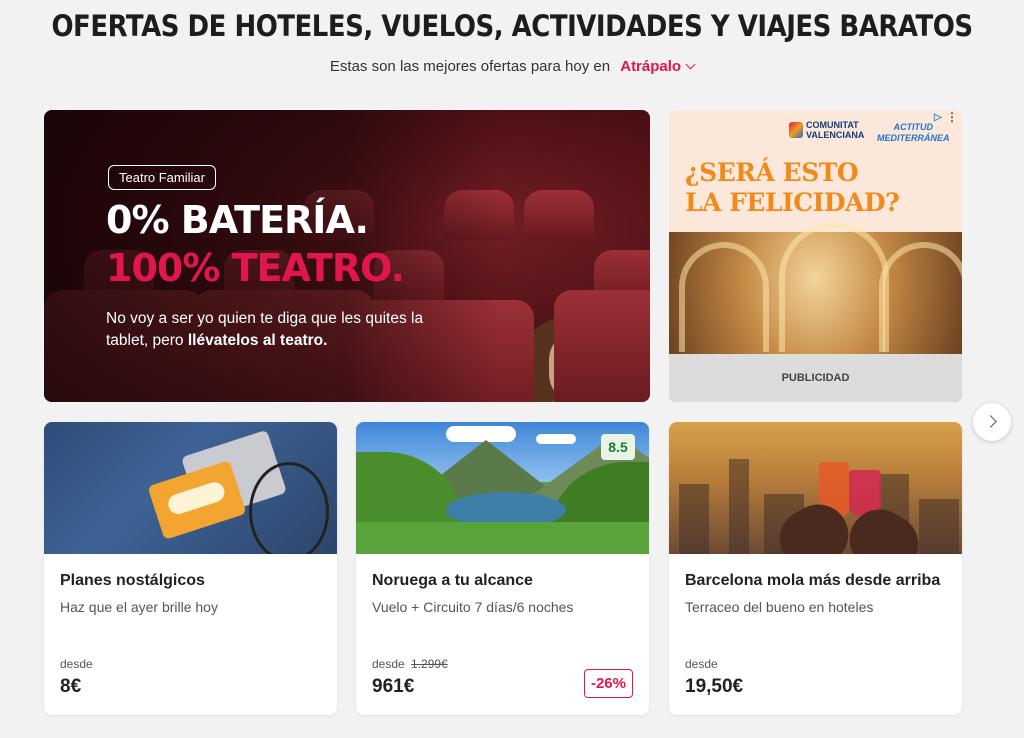 The width and height of the screenshot is (1024, 738). I want to click on card-price: 19,50€, so click(714, 686).